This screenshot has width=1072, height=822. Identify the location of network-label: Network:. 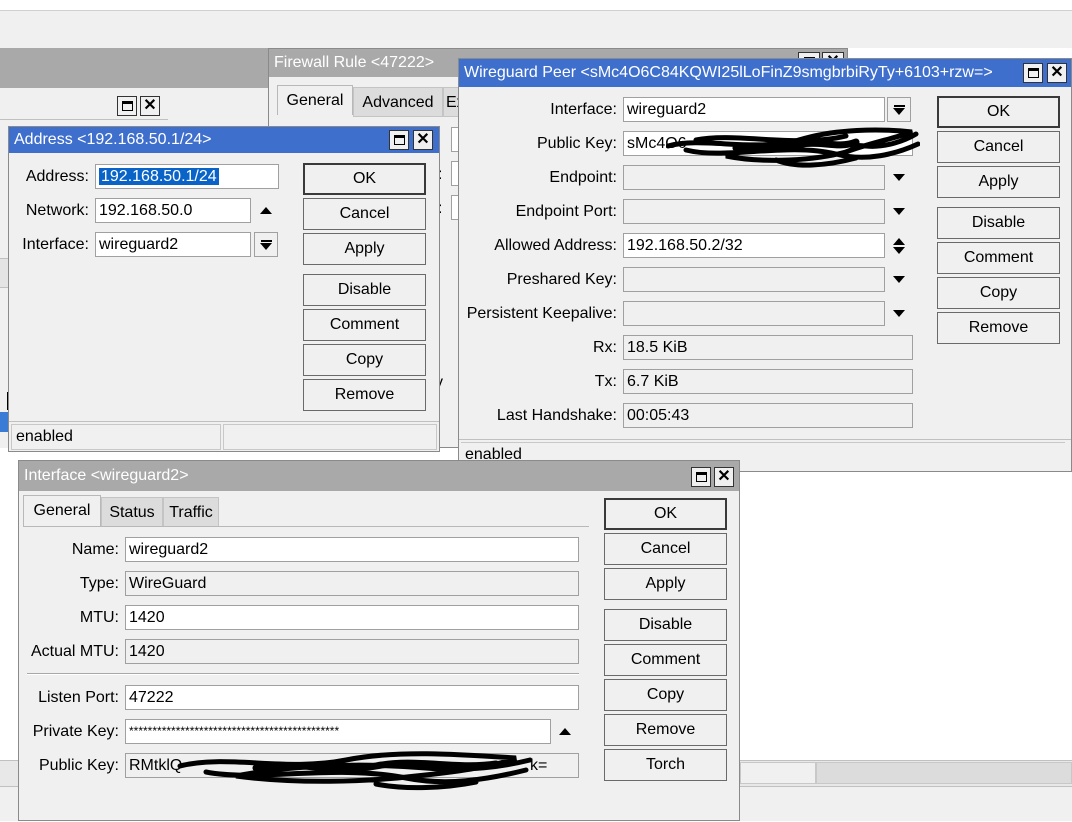
(57, 210).